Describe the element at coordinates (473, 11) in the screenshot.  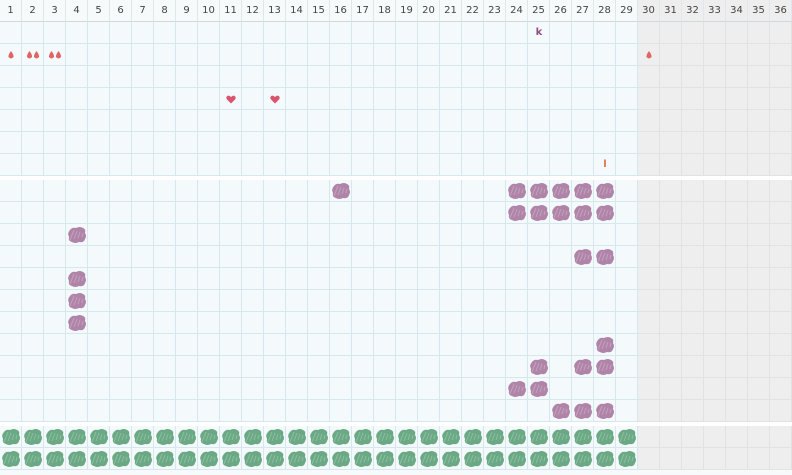
I see `column-header-22: 22` at that location.